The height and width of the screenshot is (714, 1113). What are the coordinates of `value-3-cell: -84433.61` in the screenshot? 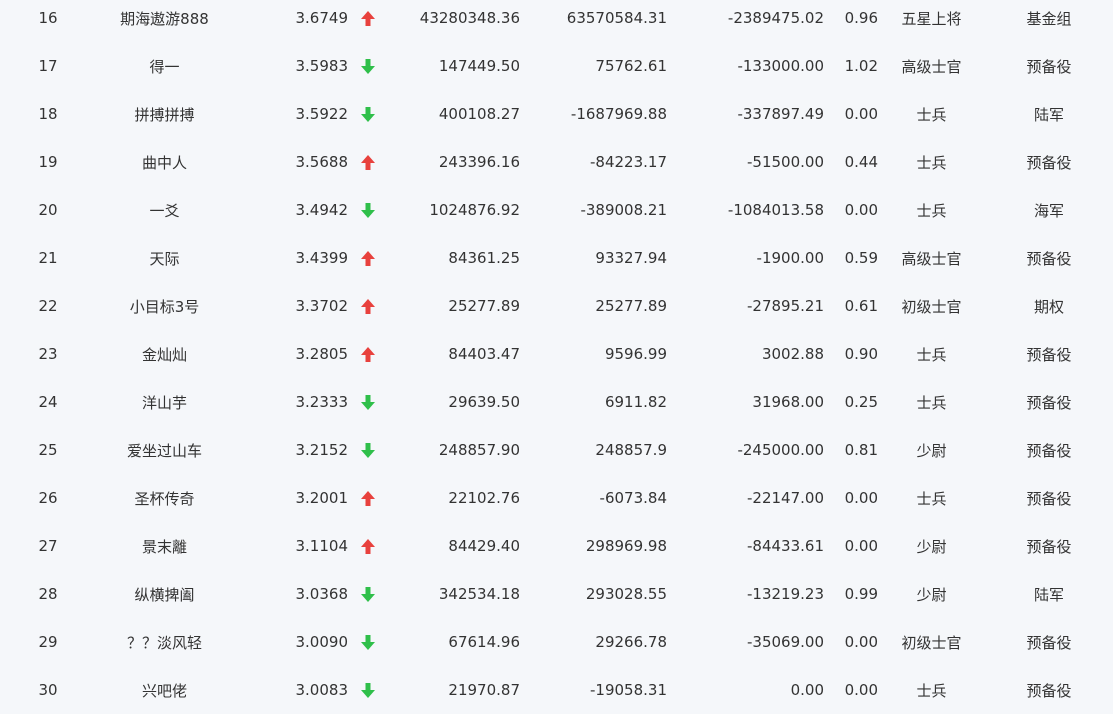 It's located at (785, 546).